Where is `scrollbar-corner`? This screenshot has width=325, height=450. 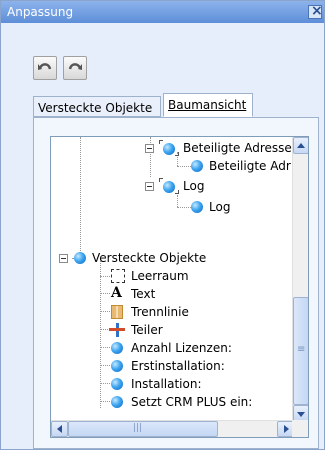
scrollbar-corner is located at coordinates (300, 428).